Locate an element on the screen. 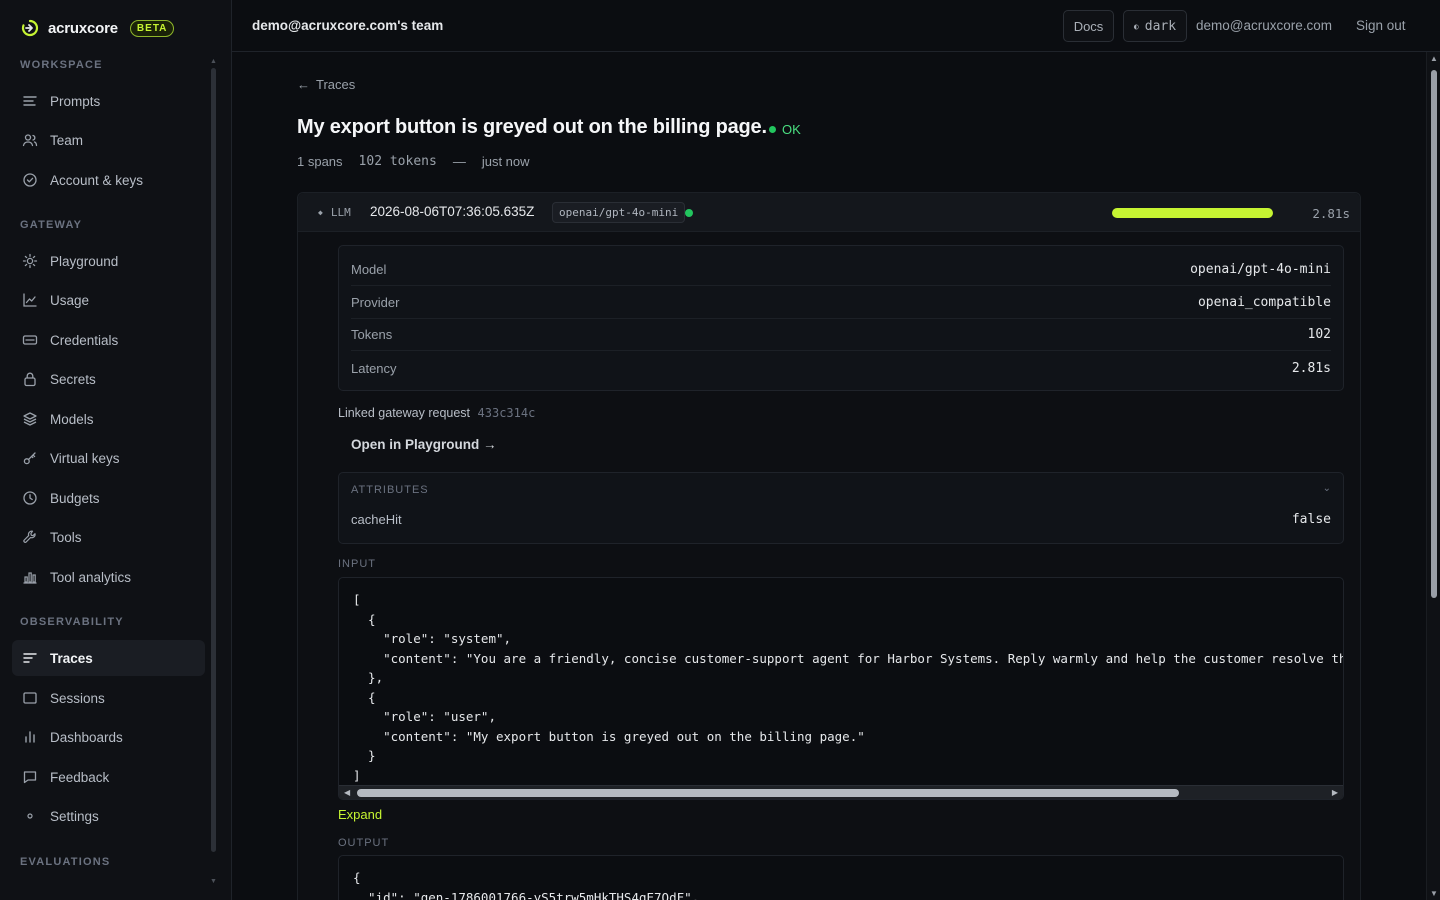 This screenshot has width=1440, height=900. sidebar-item-label: Team is located at coordinates (67, 140).